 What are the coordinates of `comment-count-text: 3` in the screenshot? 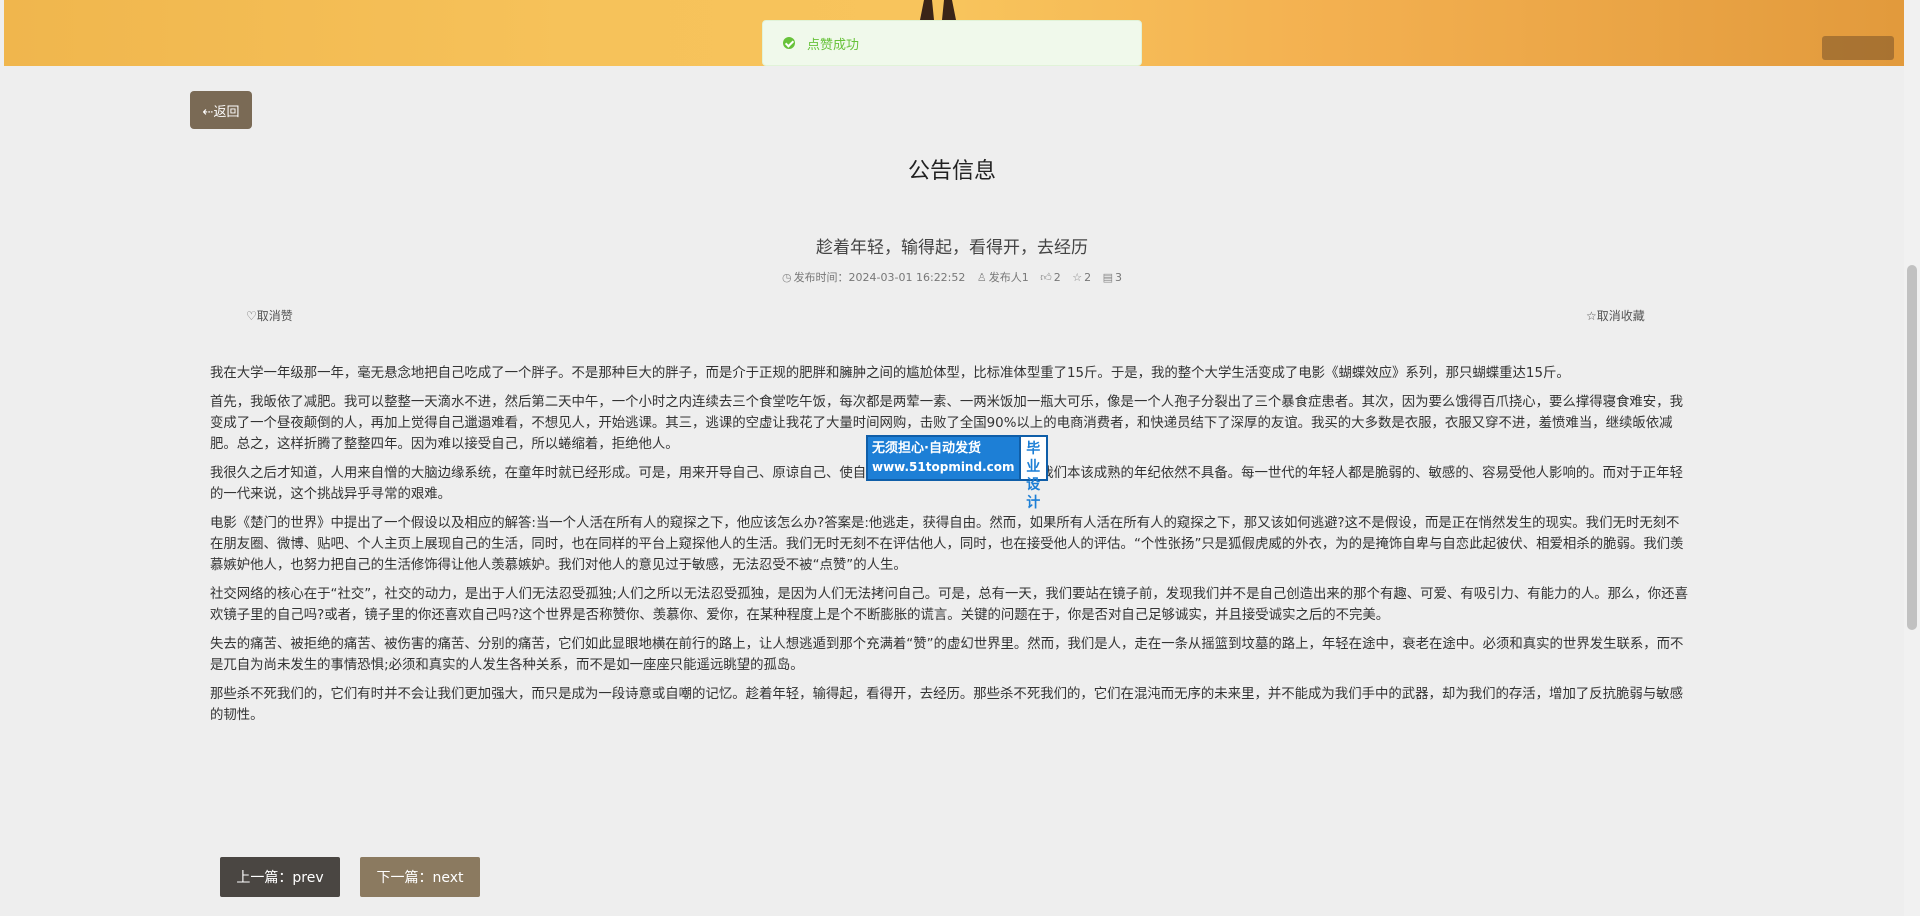 It's located at (1119, 277).